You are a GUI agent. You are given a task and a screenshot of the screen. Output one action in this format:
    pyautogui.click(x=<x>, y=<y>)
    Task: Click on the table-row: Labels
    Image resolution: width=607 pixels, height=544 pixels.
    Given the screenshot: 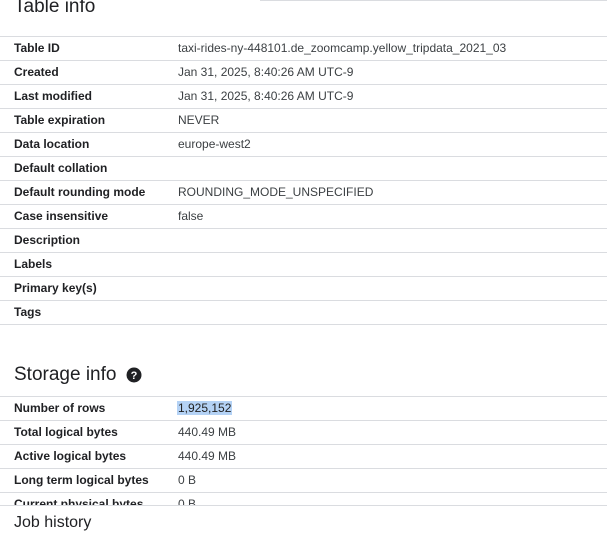 What is the action you would take?
    pyautogui.click(x=303, y=264)
    